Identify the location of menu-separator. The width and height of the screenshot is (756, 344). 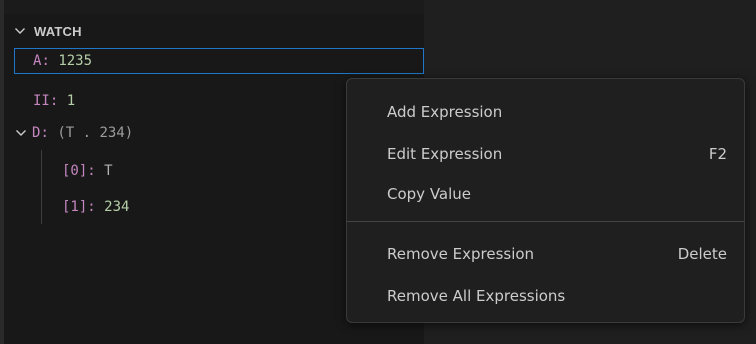
(545, 221).